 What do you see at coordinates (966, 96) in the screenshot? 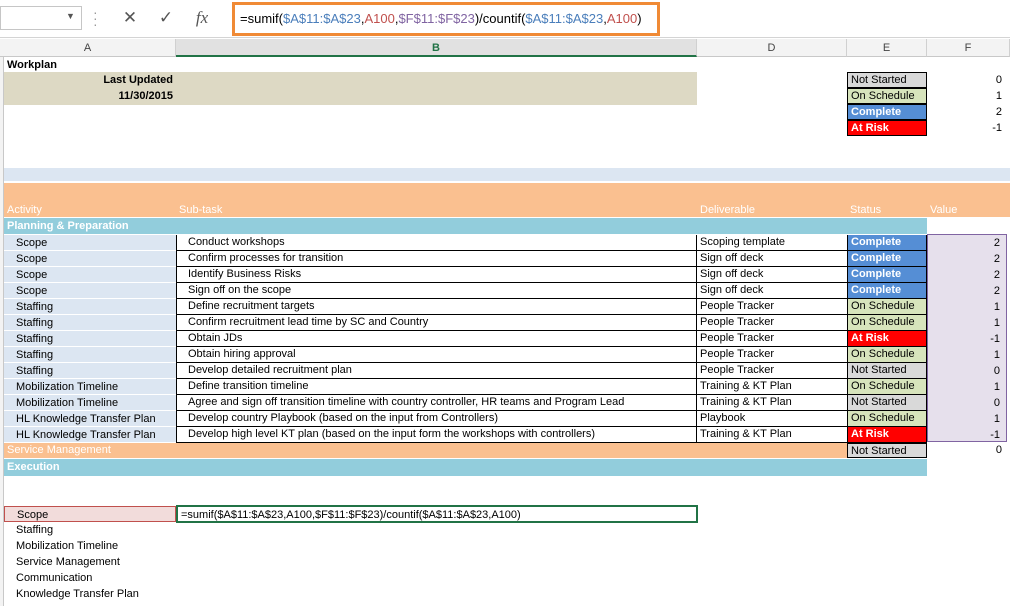
I see `legend-value: 1` at bounding box center [966, 96].